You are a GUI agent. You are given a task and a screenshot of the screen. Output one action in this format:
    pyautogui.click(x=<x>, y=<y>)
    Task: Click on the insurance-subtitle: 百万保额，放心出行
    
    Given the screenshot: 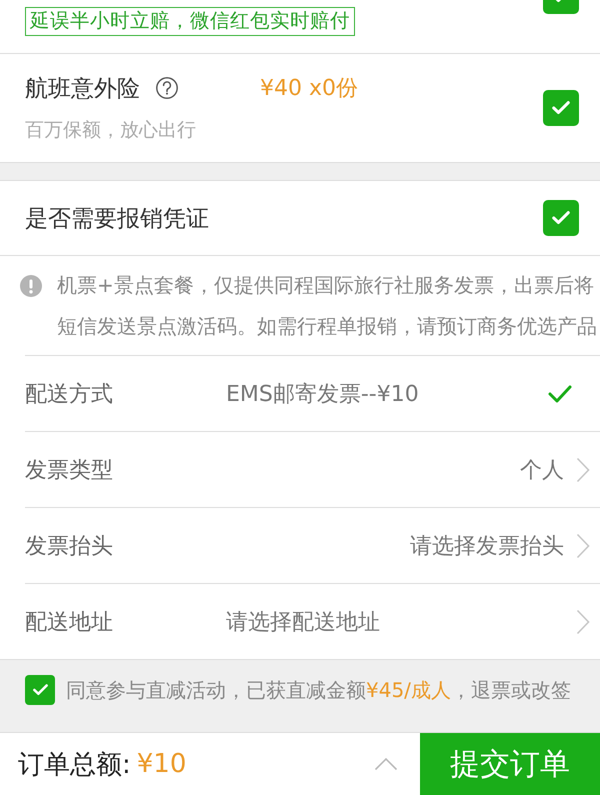 What is the action you would take?
    pyautogui.click(x=111, y=130)
    